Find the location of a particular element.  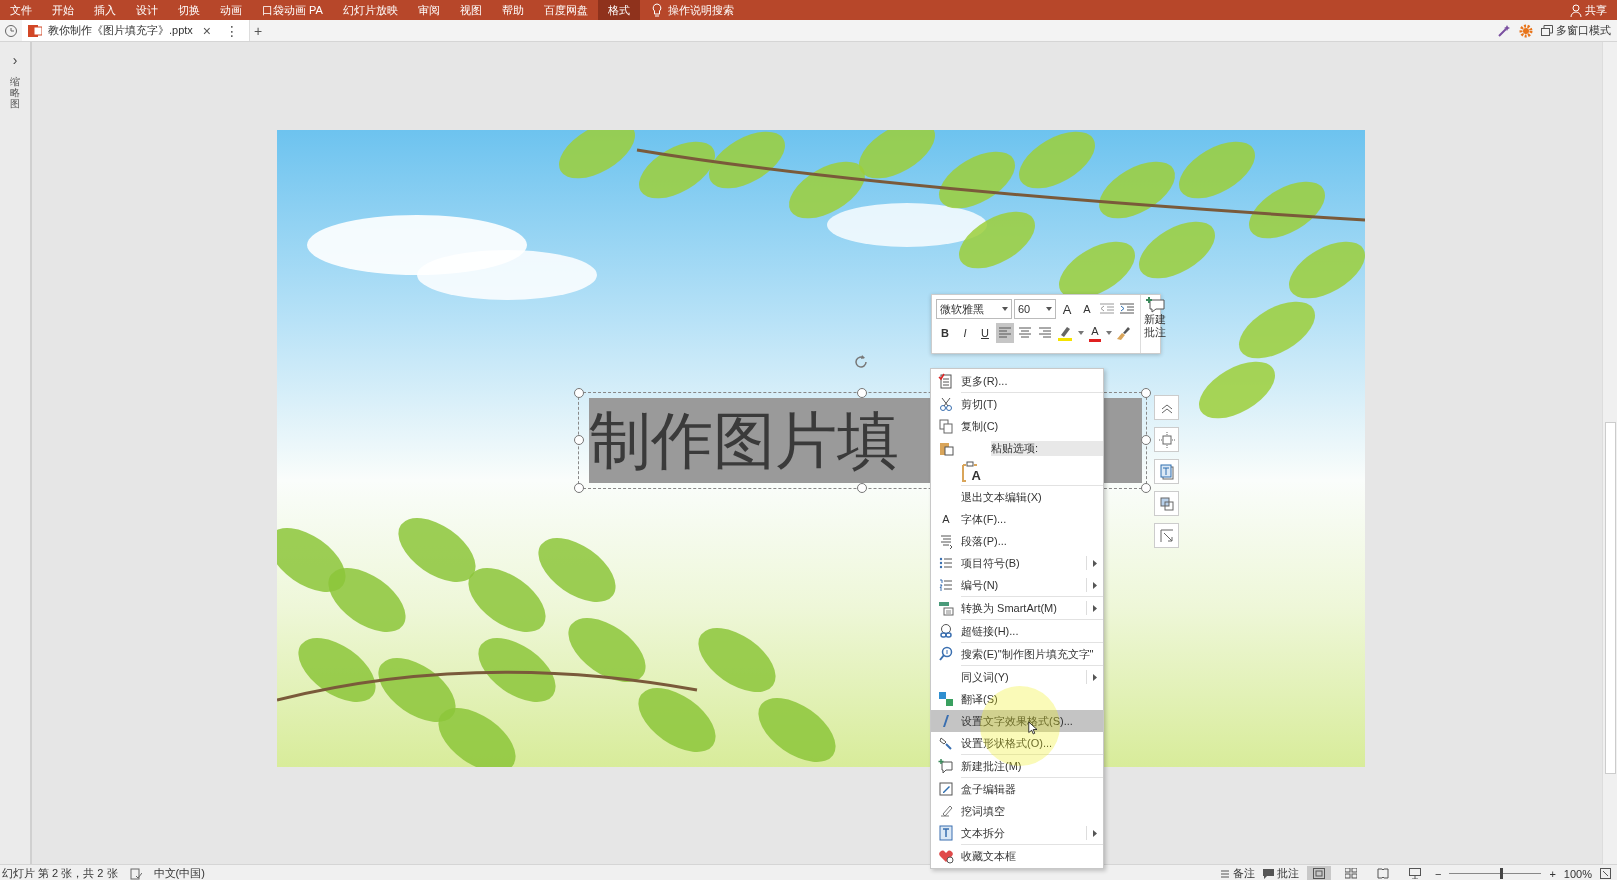

menu-item: 同义词(Y) is located at coordinates (1017, 677).